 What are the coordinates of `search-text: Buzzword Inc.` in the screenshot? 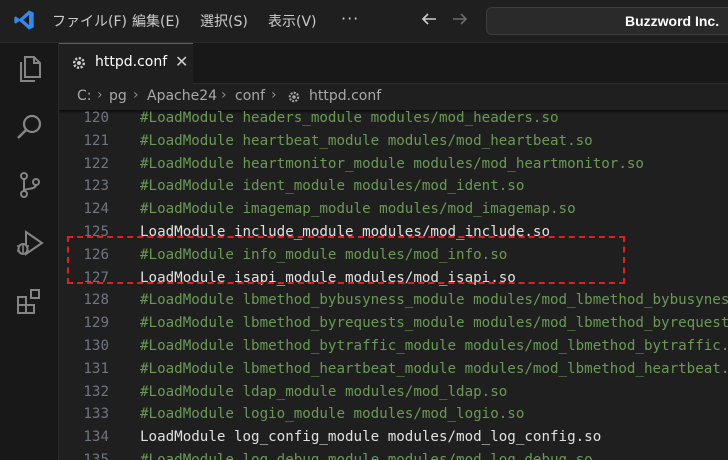 It's located at (672, 21).